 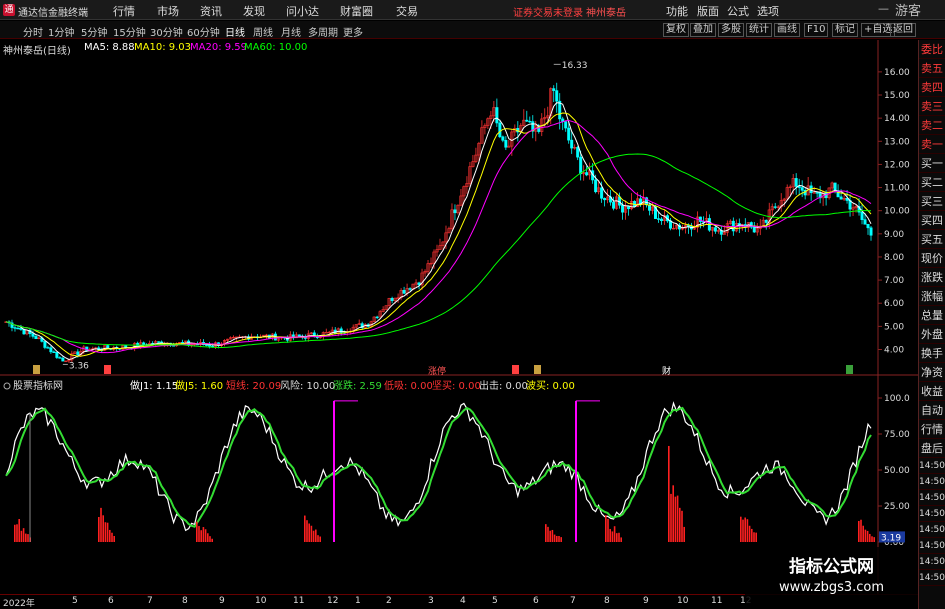 I want to click on x-axis-label: 11, so click(x=299, y=601).